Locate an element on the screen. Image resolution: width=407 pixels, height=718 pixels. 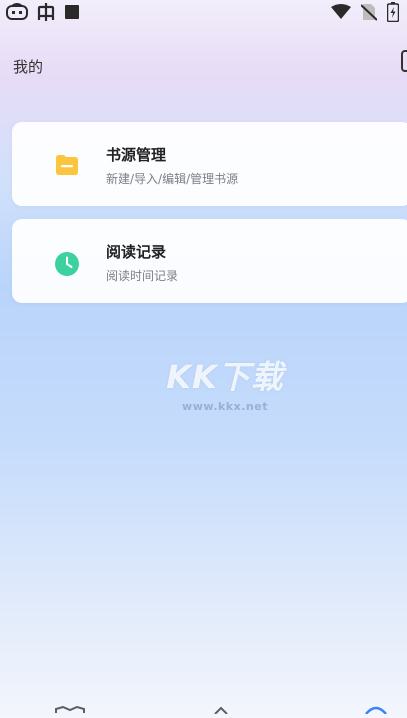
app-notification-icon is located at coordinates (17, 14).